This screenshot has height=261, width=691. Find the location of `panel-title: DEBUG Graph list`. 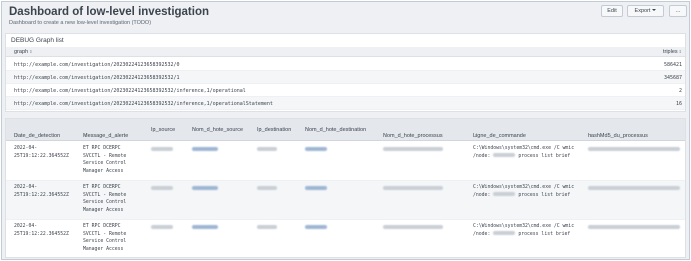

panel-title: DEBUG Graph list is located at coordinates (37, 40).